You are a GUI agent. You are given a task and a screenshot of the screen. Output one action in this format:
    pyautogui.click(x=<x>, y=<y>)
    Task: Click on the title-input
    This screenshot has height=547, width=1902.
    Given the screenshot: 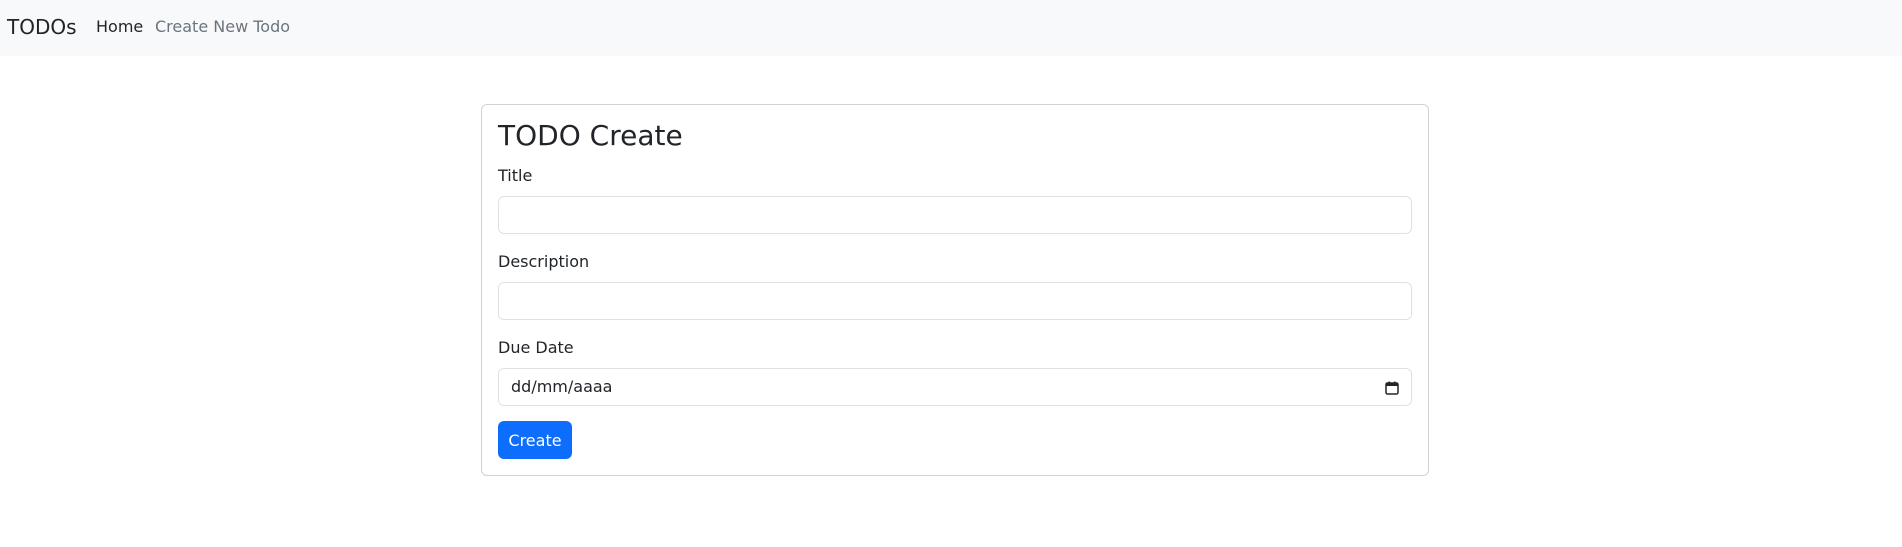 What is the action you would take?
    pyautogui.click(x=955, y=215)
    